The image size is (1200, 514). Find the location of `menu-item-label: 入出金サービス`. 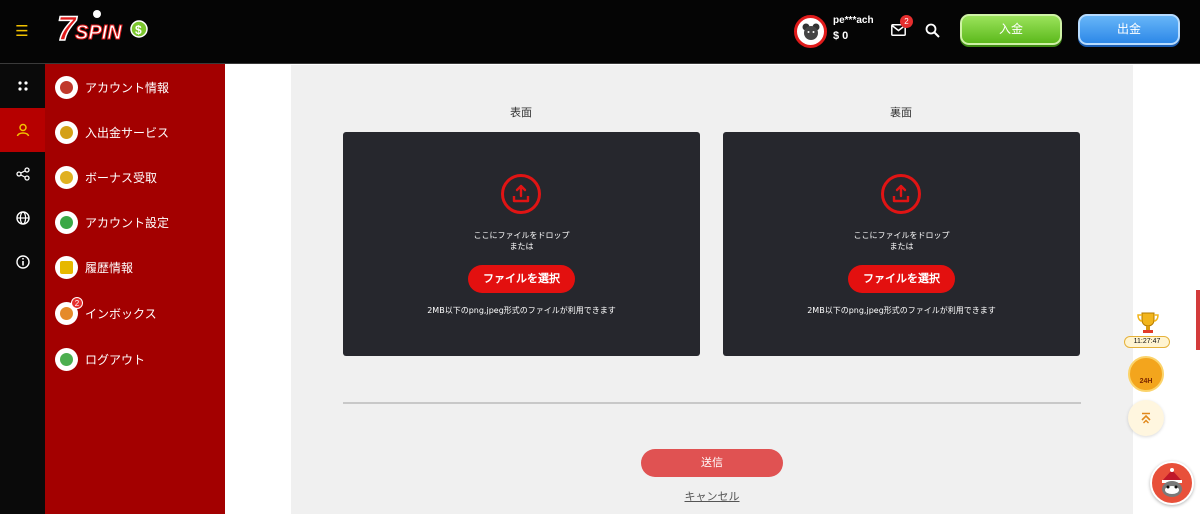

menu-item-label: 入出金サービス is located at coordinates (127, 132).